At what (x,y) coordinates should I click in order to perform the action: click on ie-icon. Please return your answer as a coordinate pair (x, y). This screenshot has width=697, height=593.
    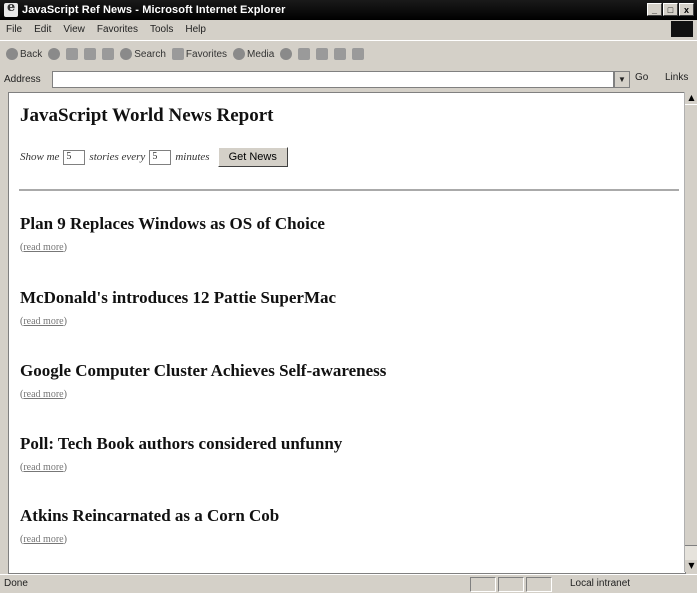
    Looking at the image, I should click on (11, 8).